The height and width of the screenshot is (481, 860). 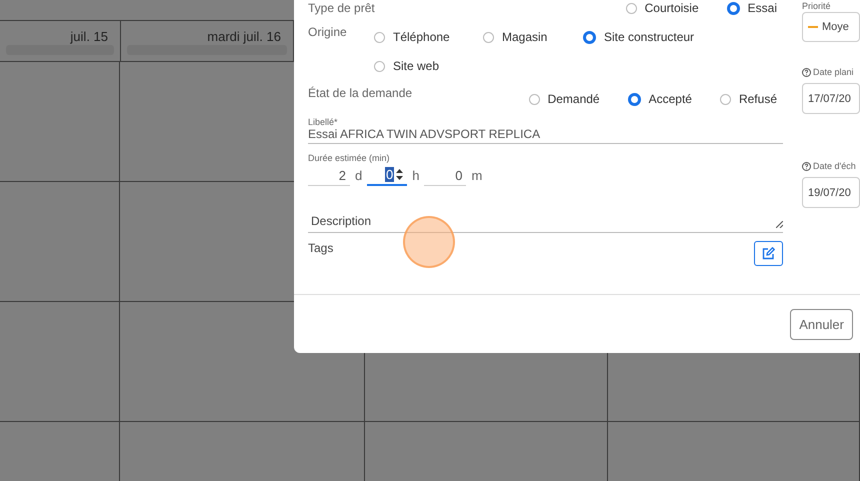 What do you see at coordinates (671, 8) in the screenshot?
I see `option-label: Courtoisie` at bounding box center [671, 8].